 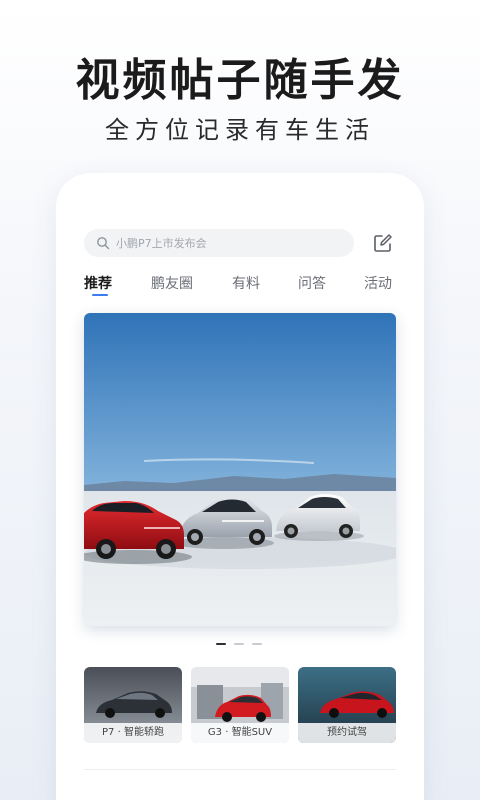 What do you see at coordinates (347, 705) in the screenshot?
I see `card-test-drive: 预约试驾` at bounding box center [347, 705].